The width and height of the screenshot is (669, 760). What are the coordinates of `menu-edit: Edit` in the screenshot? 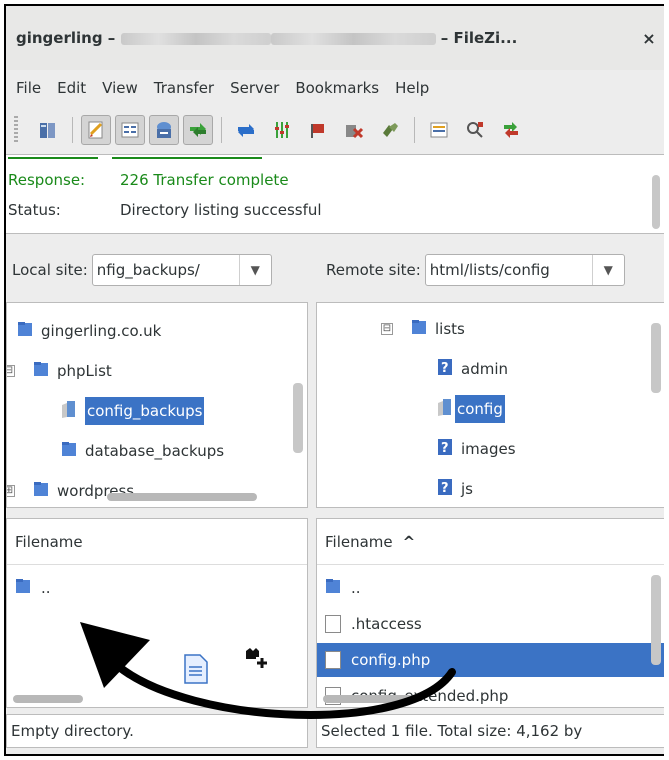 It's located at (71, 88).